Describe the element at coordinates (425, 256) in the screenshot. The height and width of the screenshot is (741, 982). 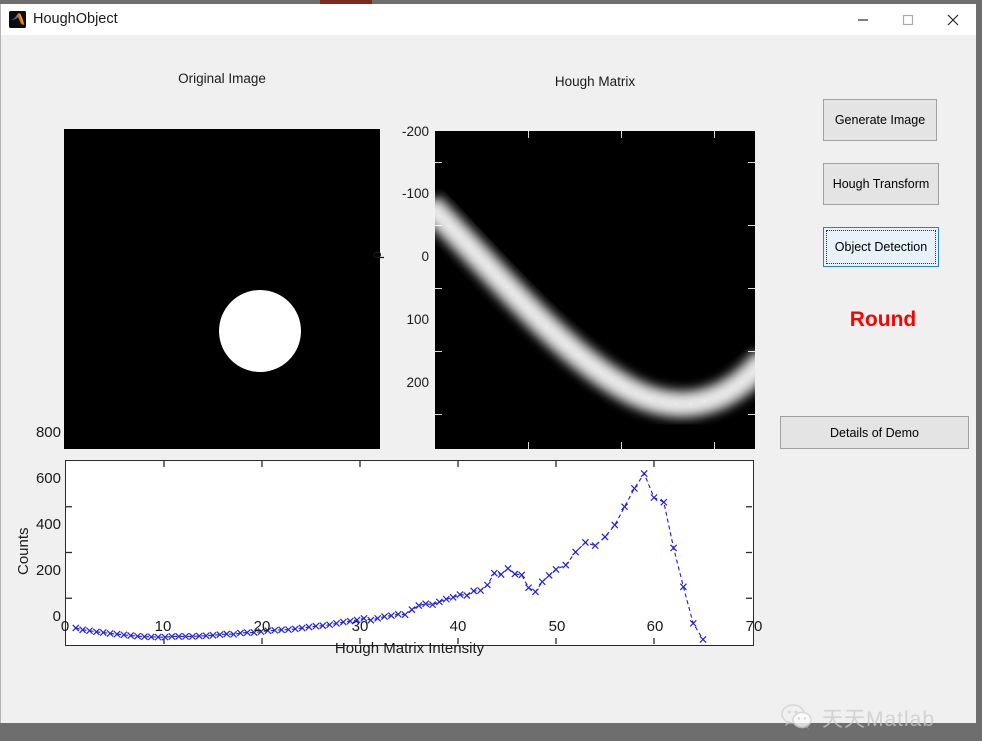
I see `hough-ytick-3: 0` at that location.